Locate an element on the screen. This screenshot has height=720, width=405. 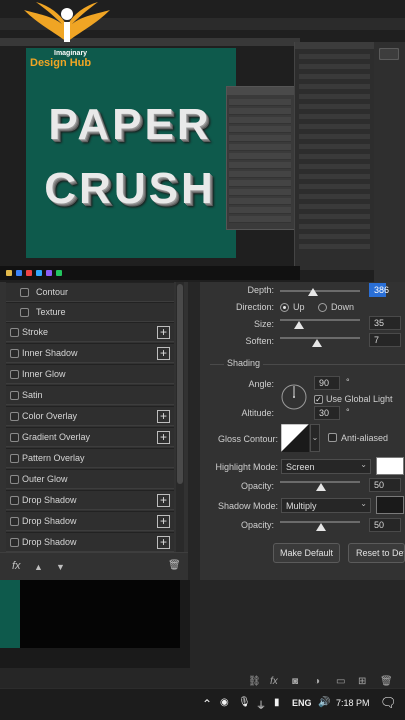
trash-icon: 🗑 is located at coordinates (174, 565).